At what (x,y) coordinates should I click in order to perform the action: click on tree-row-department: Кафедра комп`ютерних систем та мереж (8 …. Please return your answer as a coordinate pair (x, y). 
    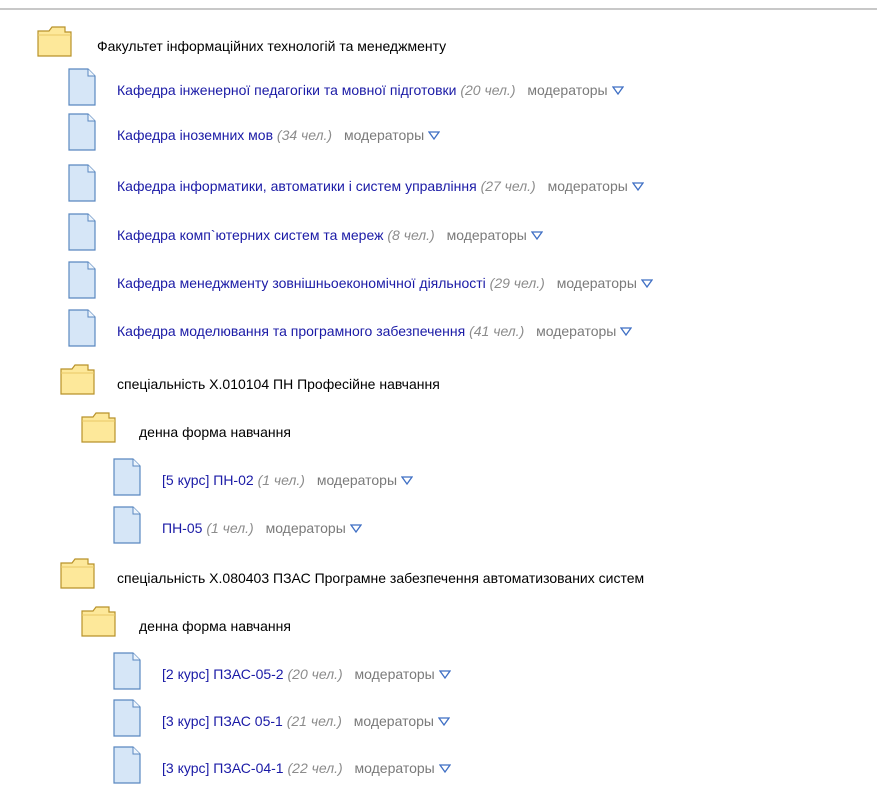
    Looking at the image, I should click on (438, 236).